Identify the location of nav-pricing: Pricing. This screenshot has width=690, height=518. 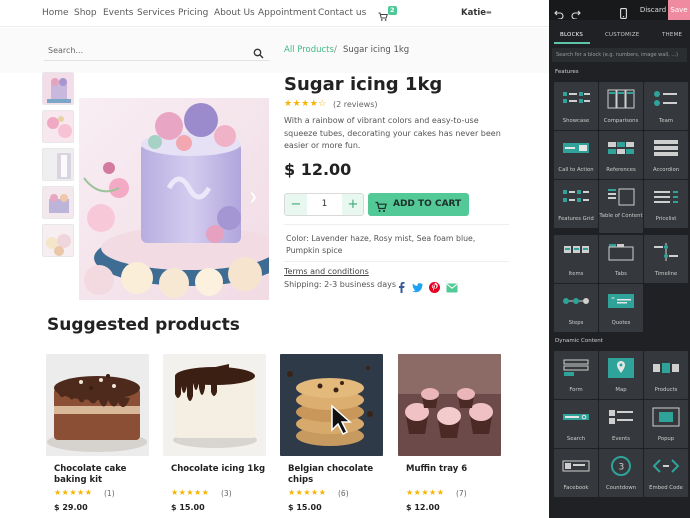
(193, 13).